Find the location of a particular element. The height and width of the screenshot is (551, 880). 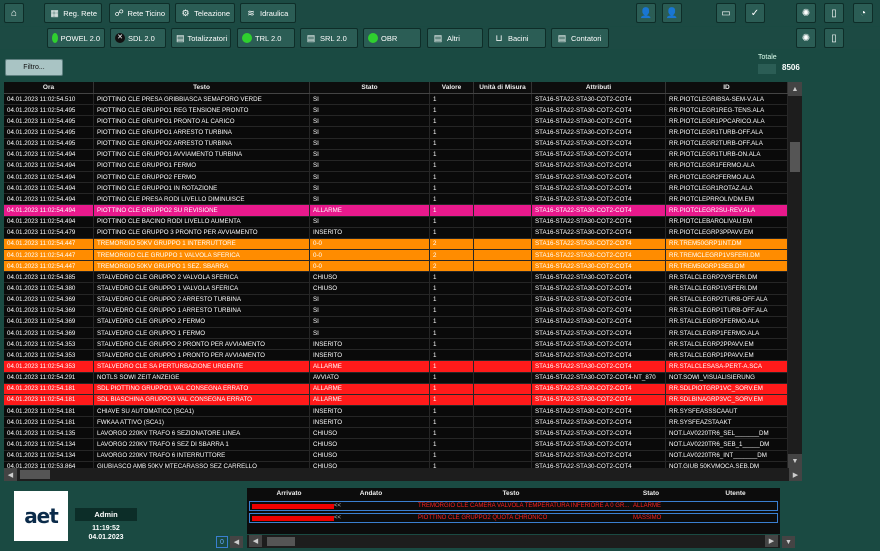

srl-button: ▤ SRL 2.0 is located at coordinates (329, 38).